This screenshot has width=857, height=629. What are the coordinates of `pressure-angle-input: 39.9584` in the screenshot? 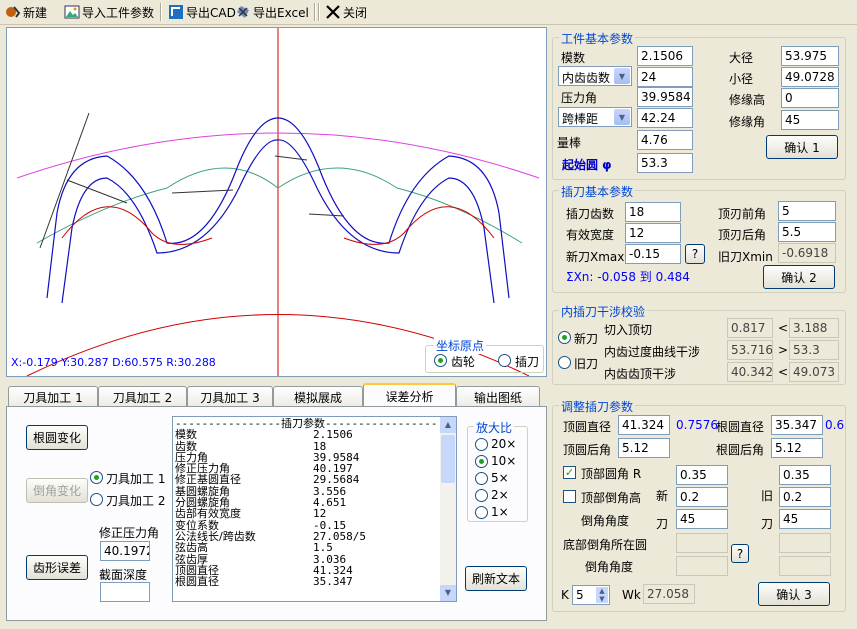 It's located at (665, 97).